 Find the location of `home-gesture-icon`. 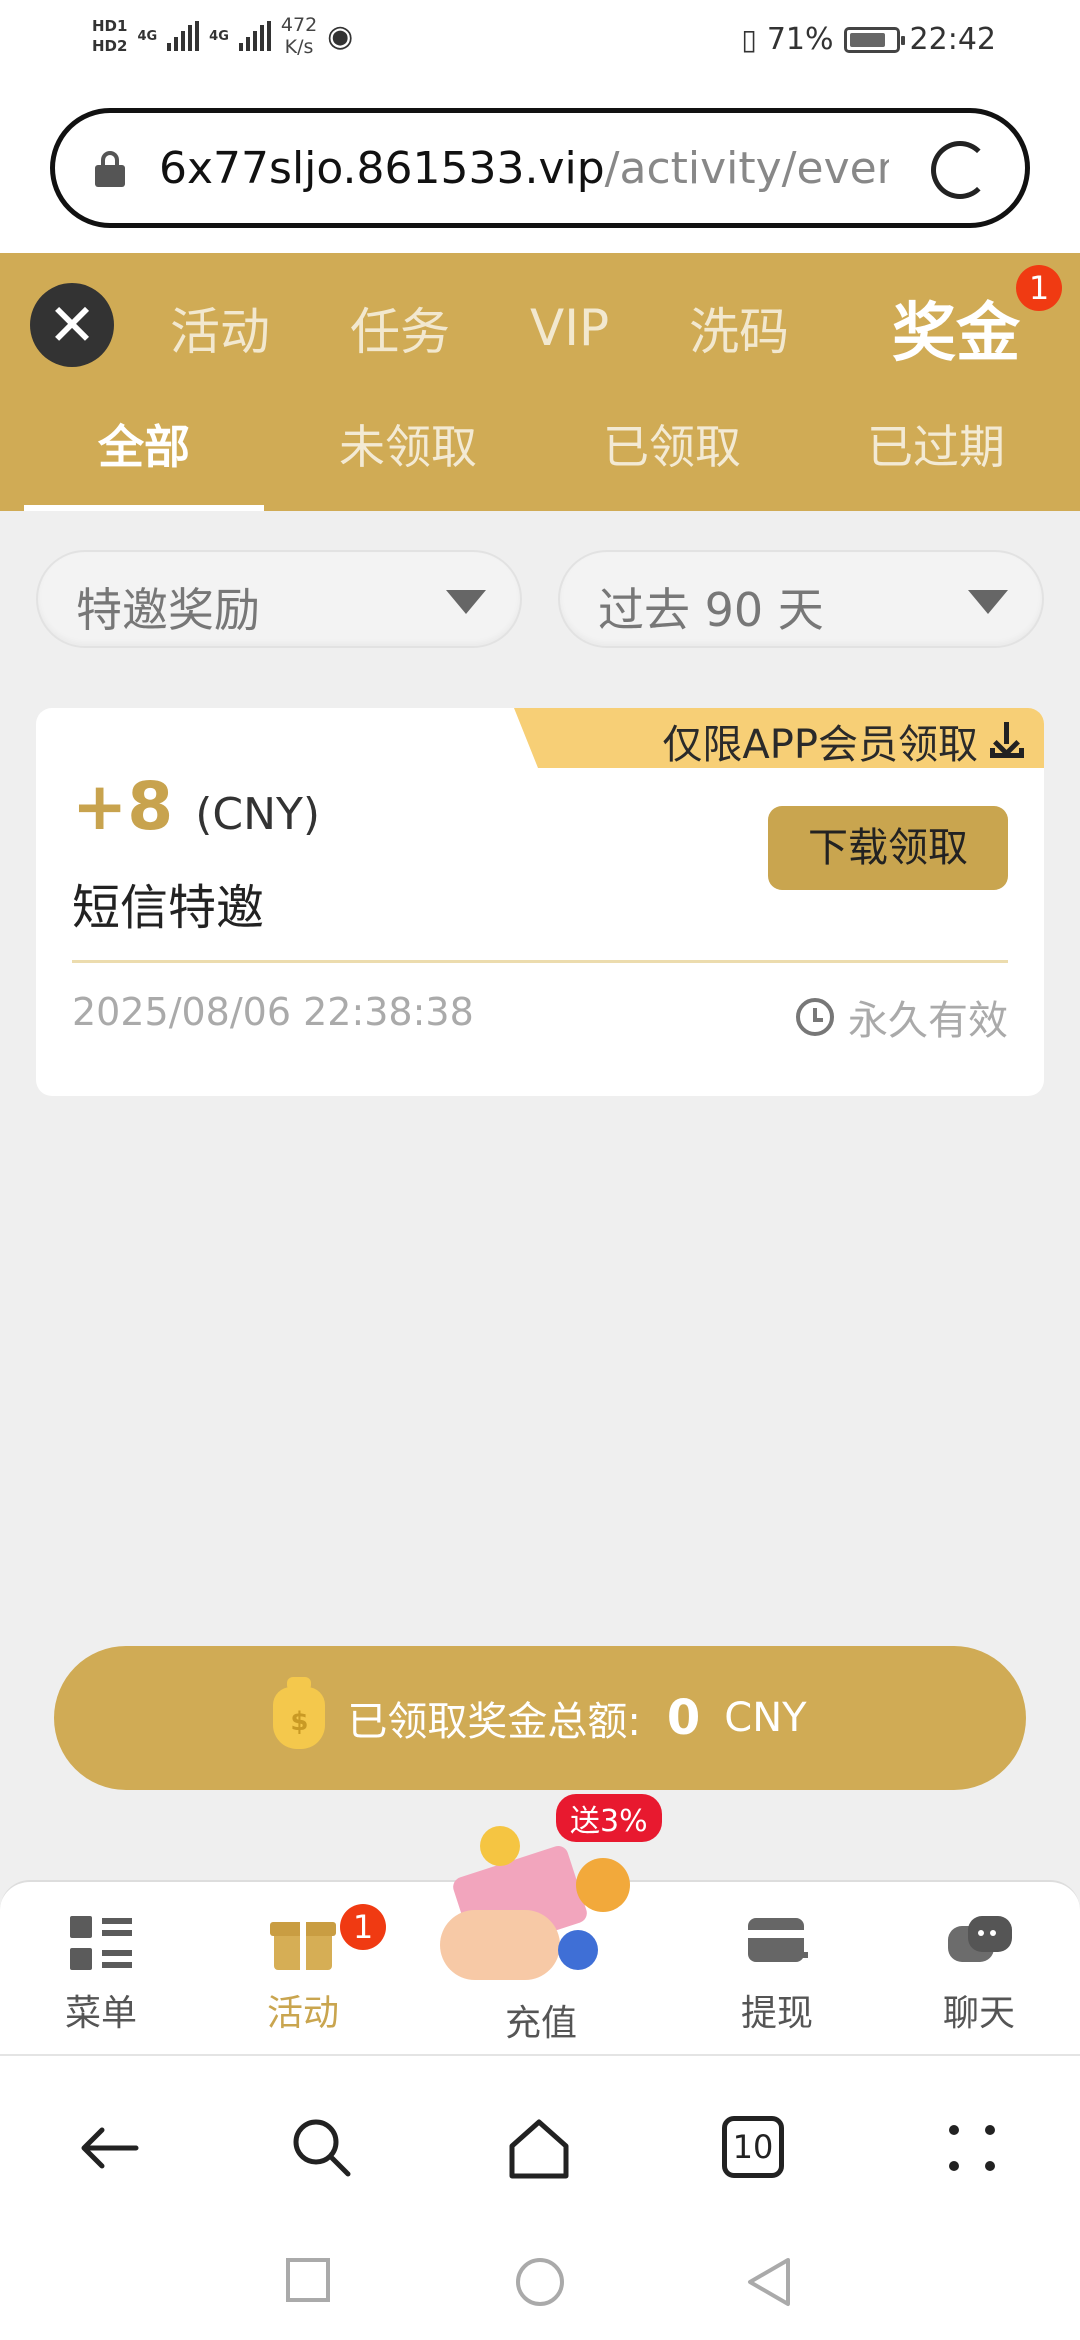

home-gesture-icon is located at coordinates (540, 2284).